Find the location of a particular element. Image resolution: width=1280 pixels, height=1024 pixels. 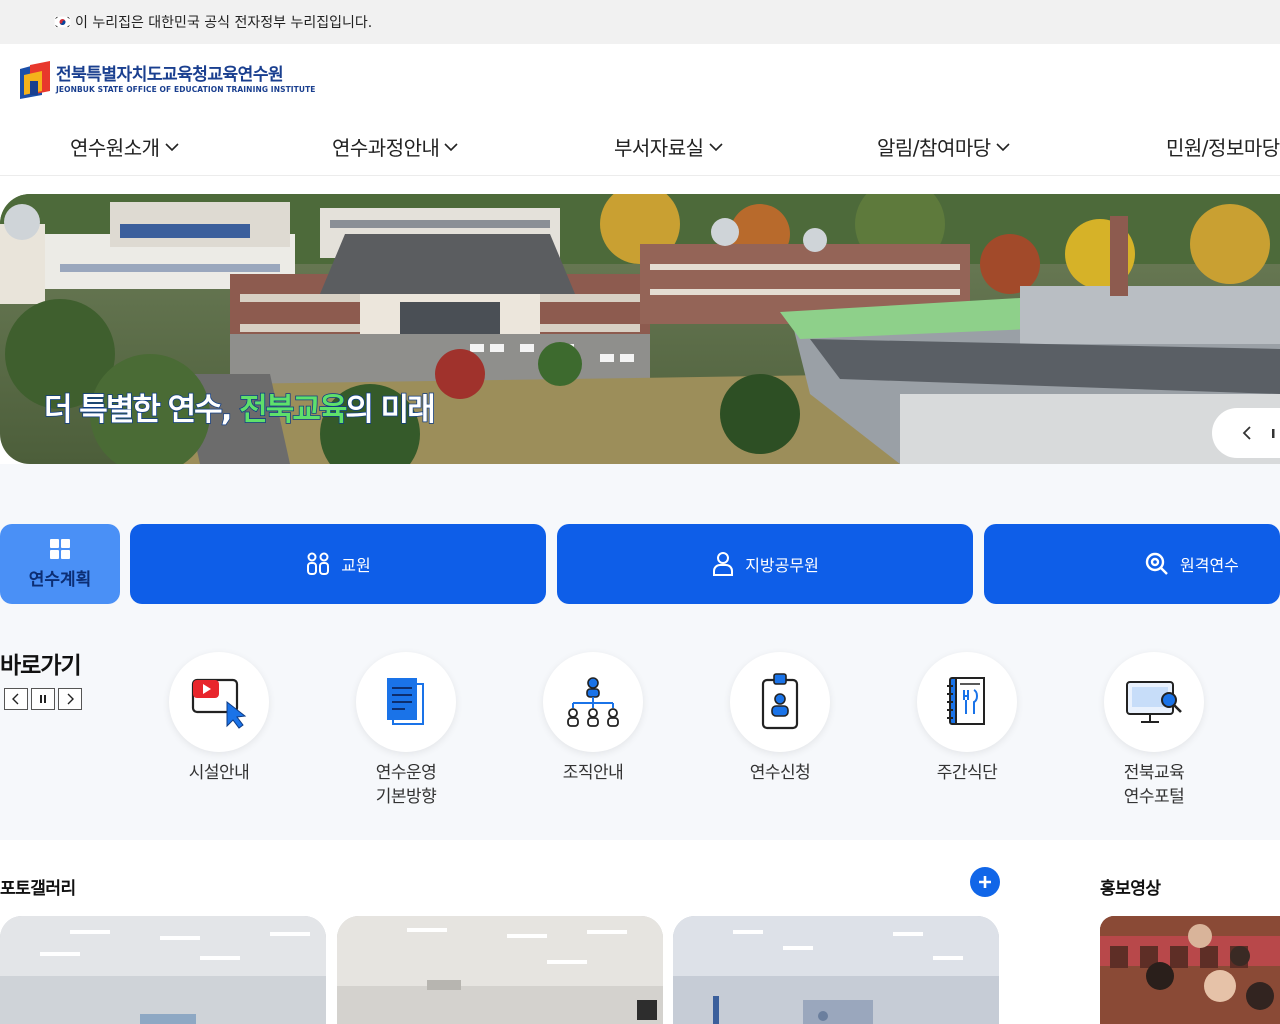

nav-label: 민원/정보마당 is located at coordinates (1223, 148).